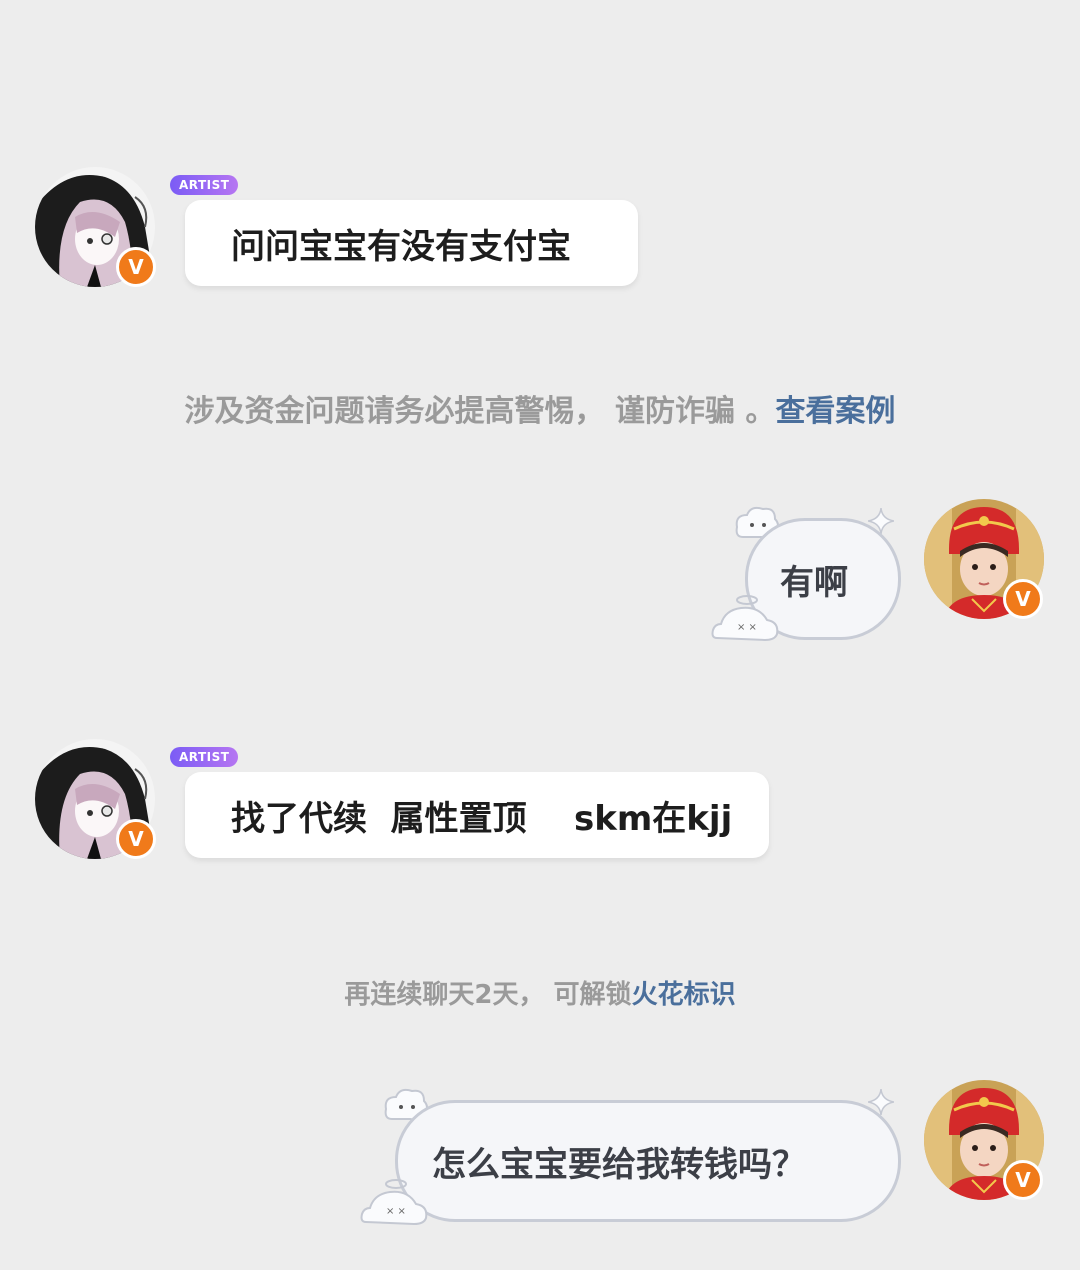 This screenshot has width=1080, height=1270. I want to click on fraud-warning-text: 涉及资金问题请务必提高警惕， 谨防诈骗 。, so click(480, 411).